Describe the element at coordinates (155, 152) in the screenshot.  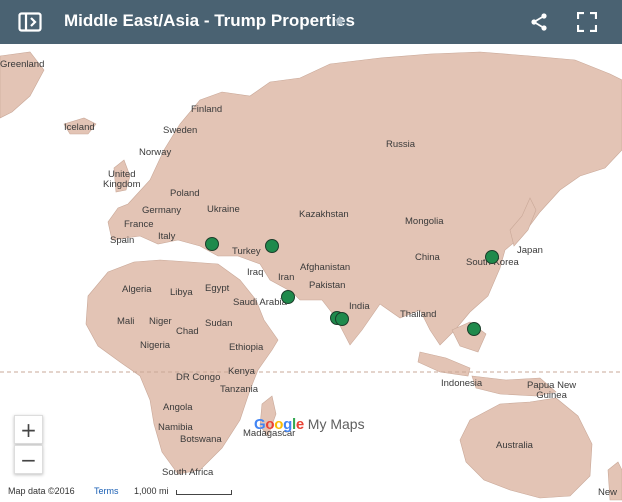
I see `label-norway: Norway` at that location.